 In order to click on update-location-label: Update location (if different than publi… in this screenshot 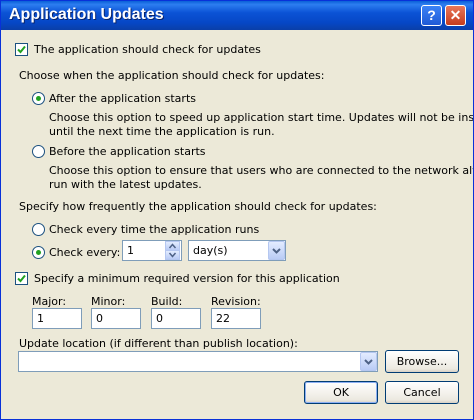, I will do `click(158, 343)`.